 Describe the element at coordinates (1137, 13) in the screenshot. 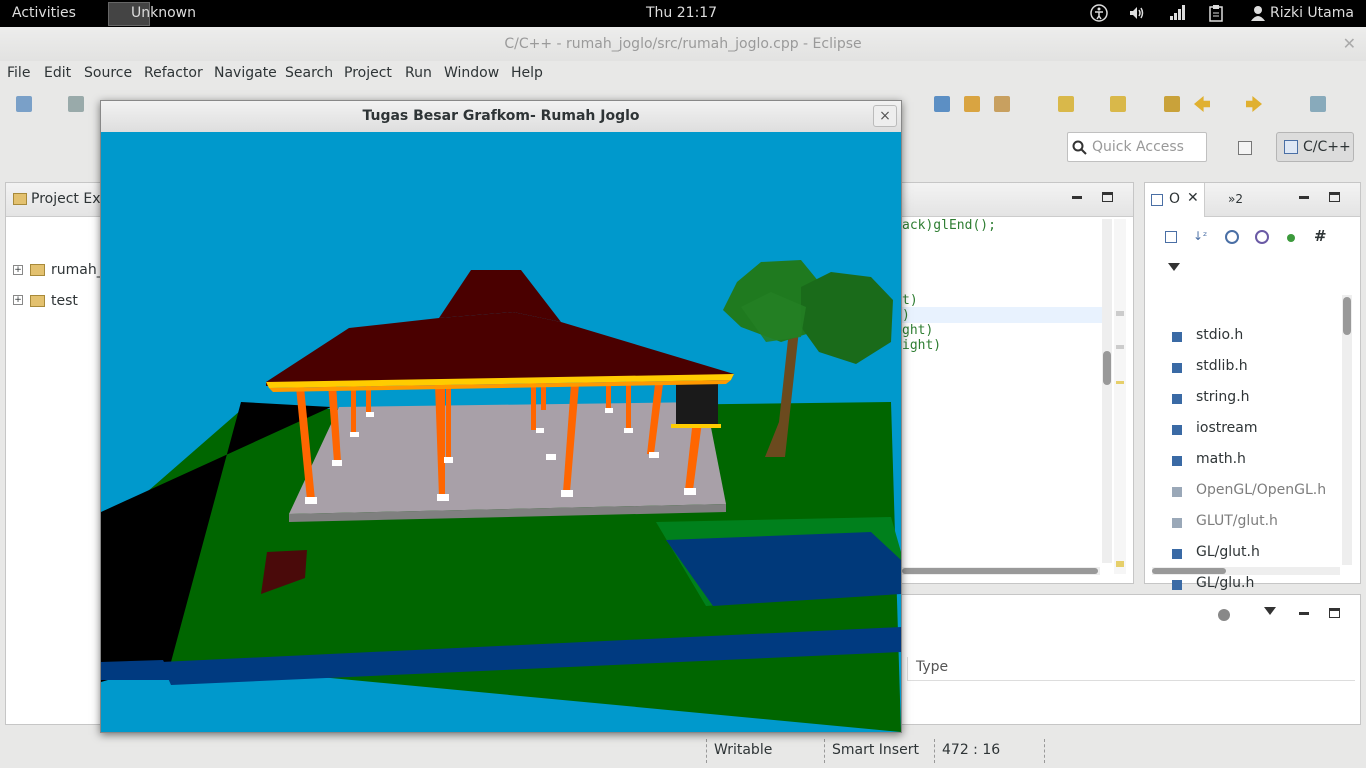

I see `volume-icon` at that location.